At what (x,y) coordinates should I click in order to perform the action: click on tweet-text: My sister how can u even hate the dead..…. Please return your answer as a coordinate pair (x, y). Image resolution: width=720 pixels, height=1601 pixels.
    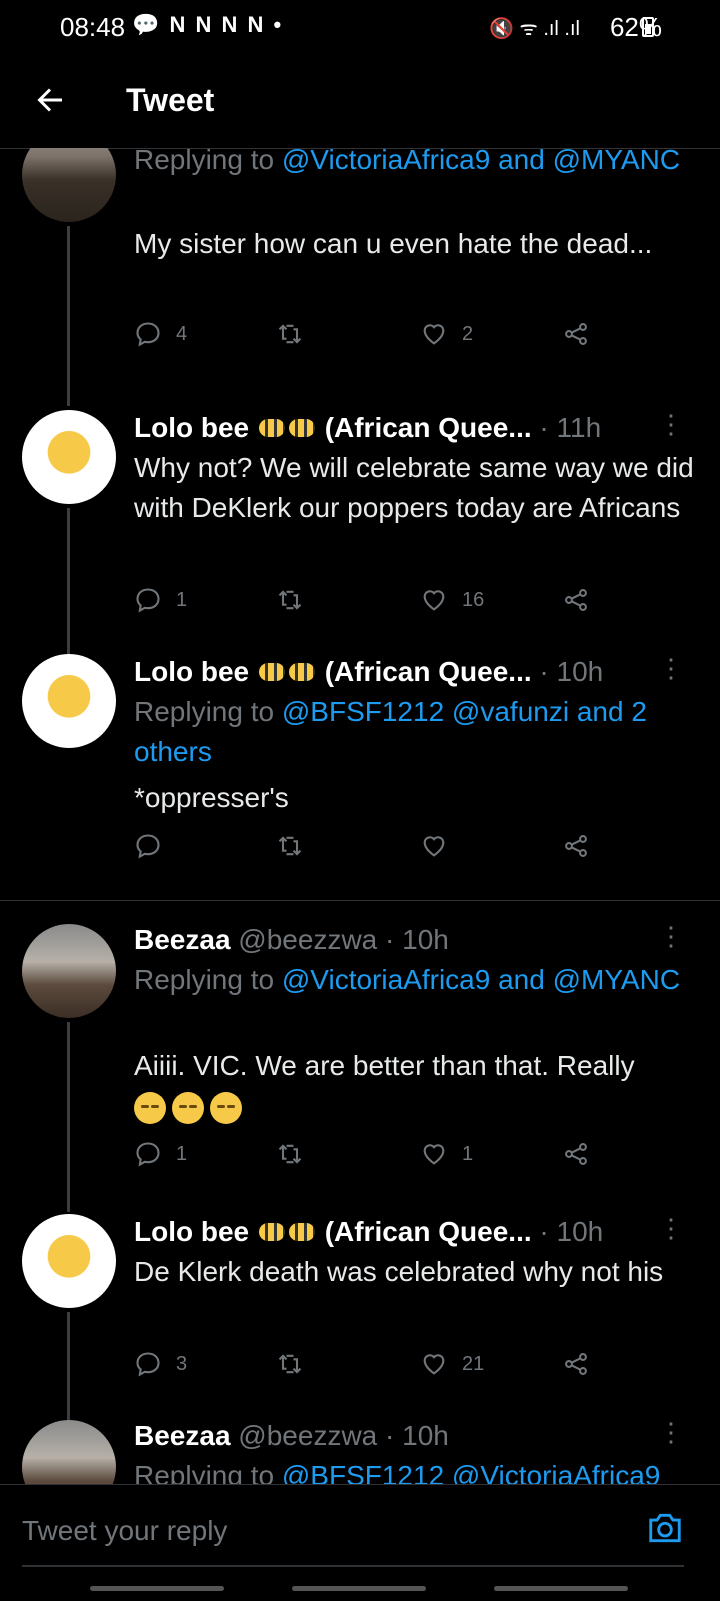
    Looking at the image, I should click on (393, 243).